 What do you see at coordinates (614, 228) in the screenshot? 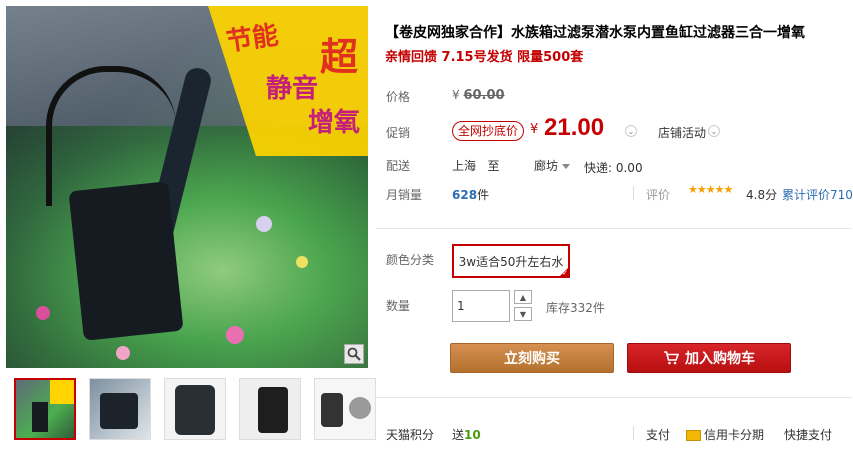
I see `section-divider` at bounding box center [614, 228].